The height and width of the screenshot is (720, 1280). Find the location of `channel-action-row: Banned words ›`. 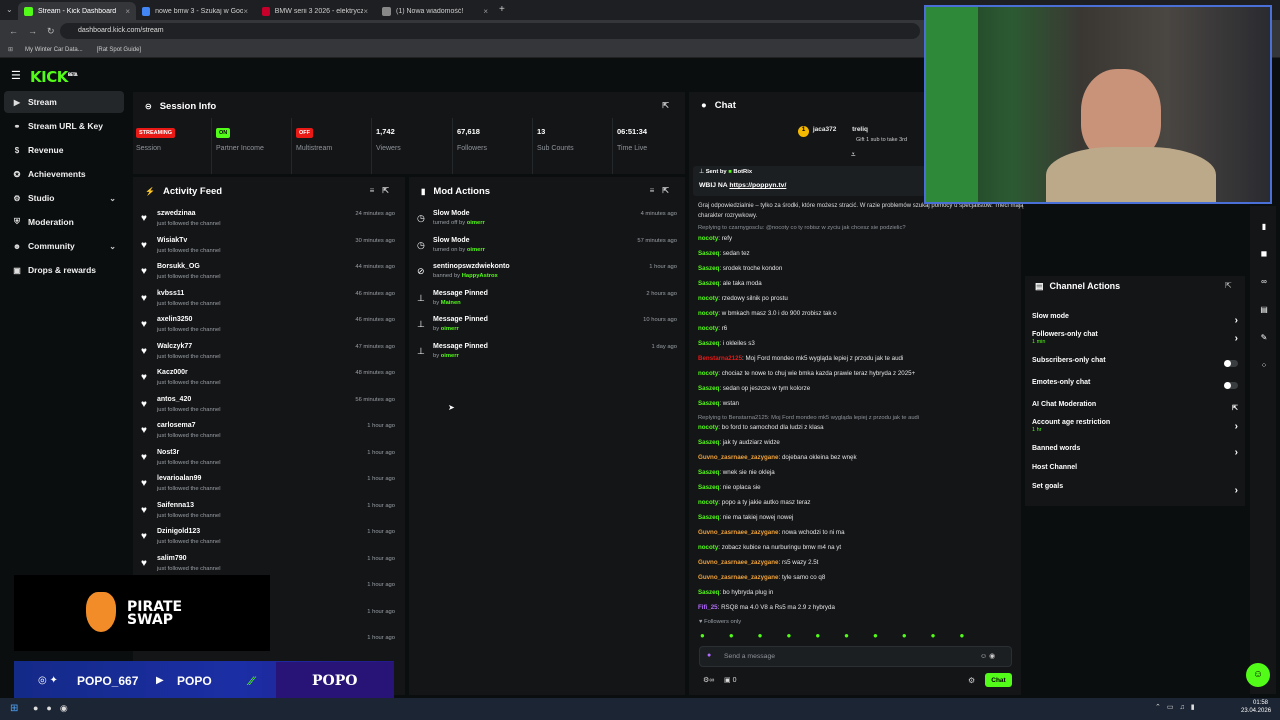

channel-action-row: Banned words › is located at coordinates (1137, 454).